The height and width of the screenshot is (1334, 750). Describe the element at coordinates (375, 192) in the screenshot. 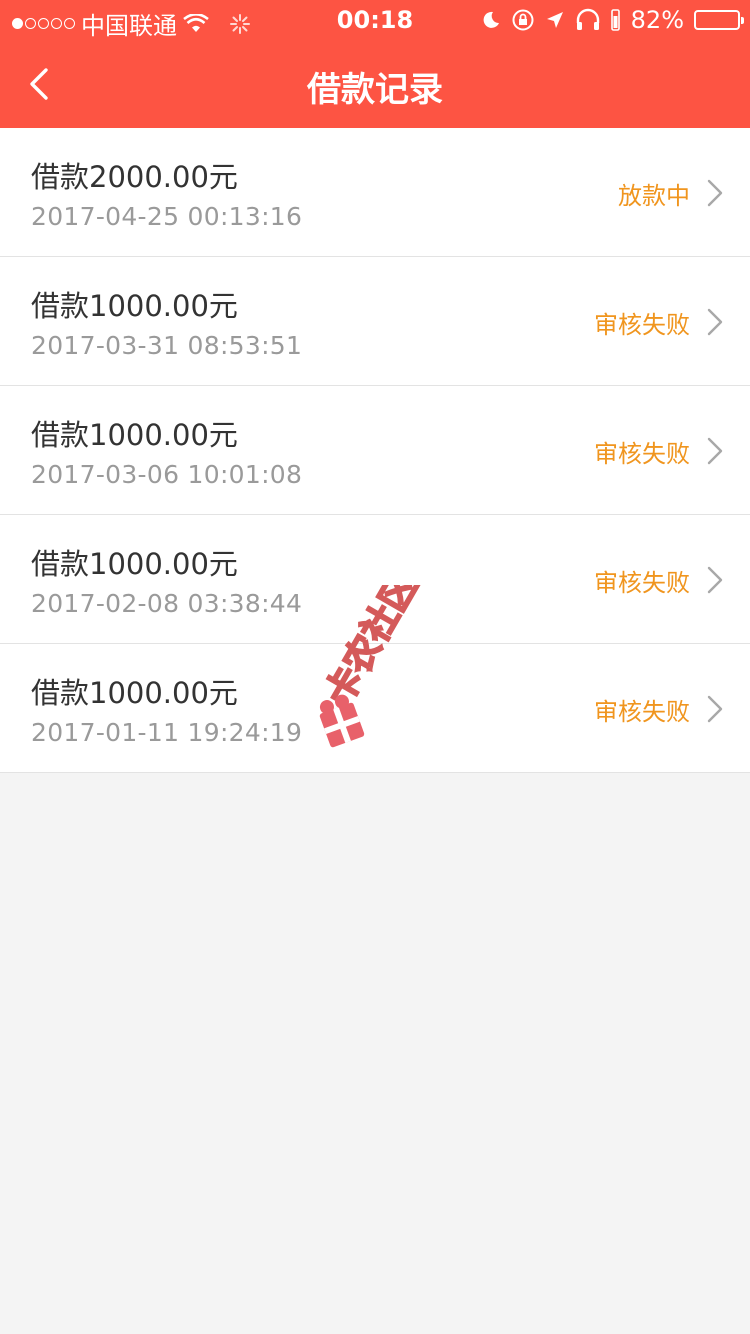

I see `loan-record-item: 借款2000.00元 2017-04-25 00:13:16 放款中` at that location.